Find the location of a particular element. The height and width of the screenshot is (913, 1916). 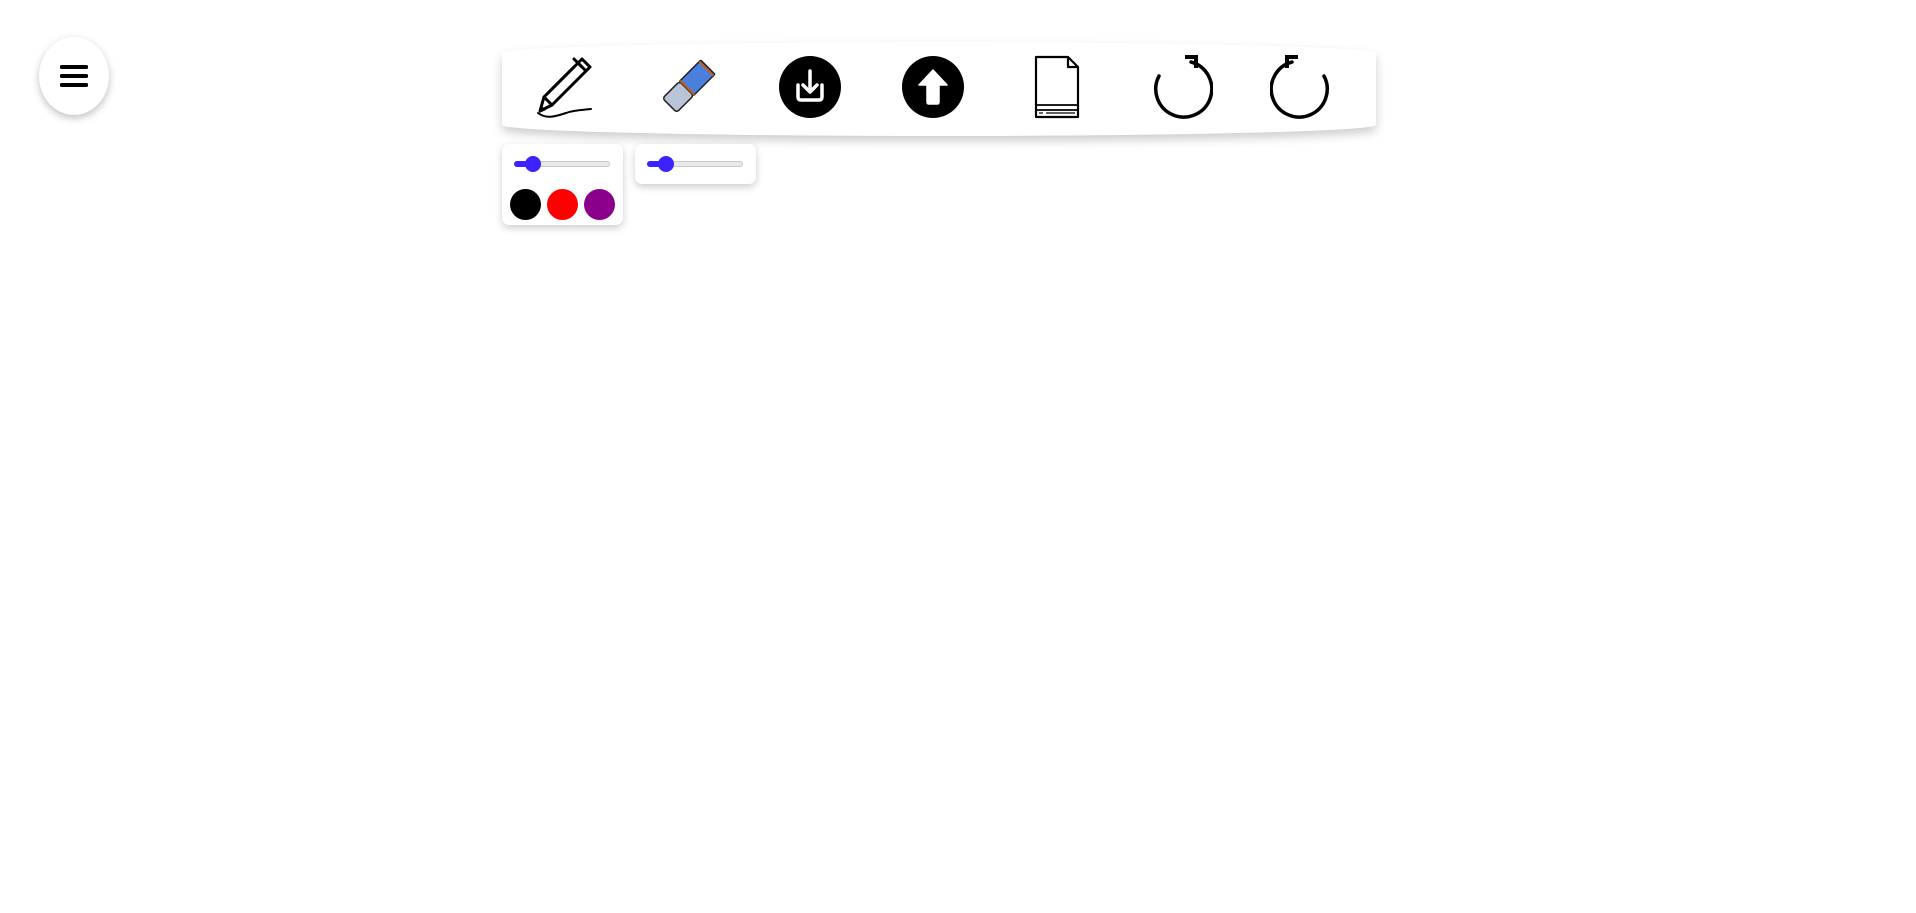

color-swatch-purple is located at coordinates (599, 204).